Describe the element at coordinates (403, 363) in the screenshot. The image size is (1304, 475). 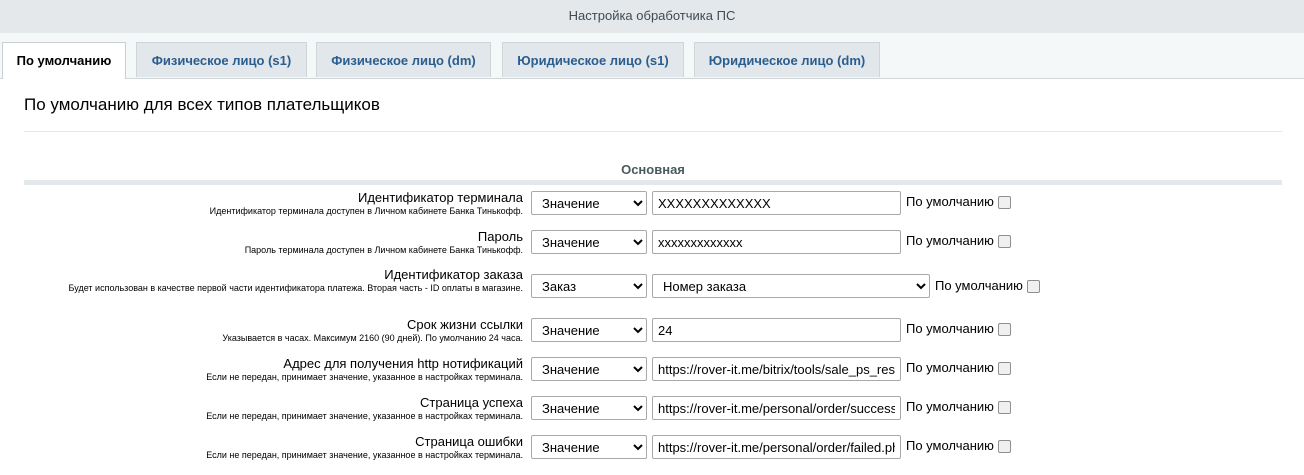
I see `field-label: Адрес для получения http нотификаций` at that location.